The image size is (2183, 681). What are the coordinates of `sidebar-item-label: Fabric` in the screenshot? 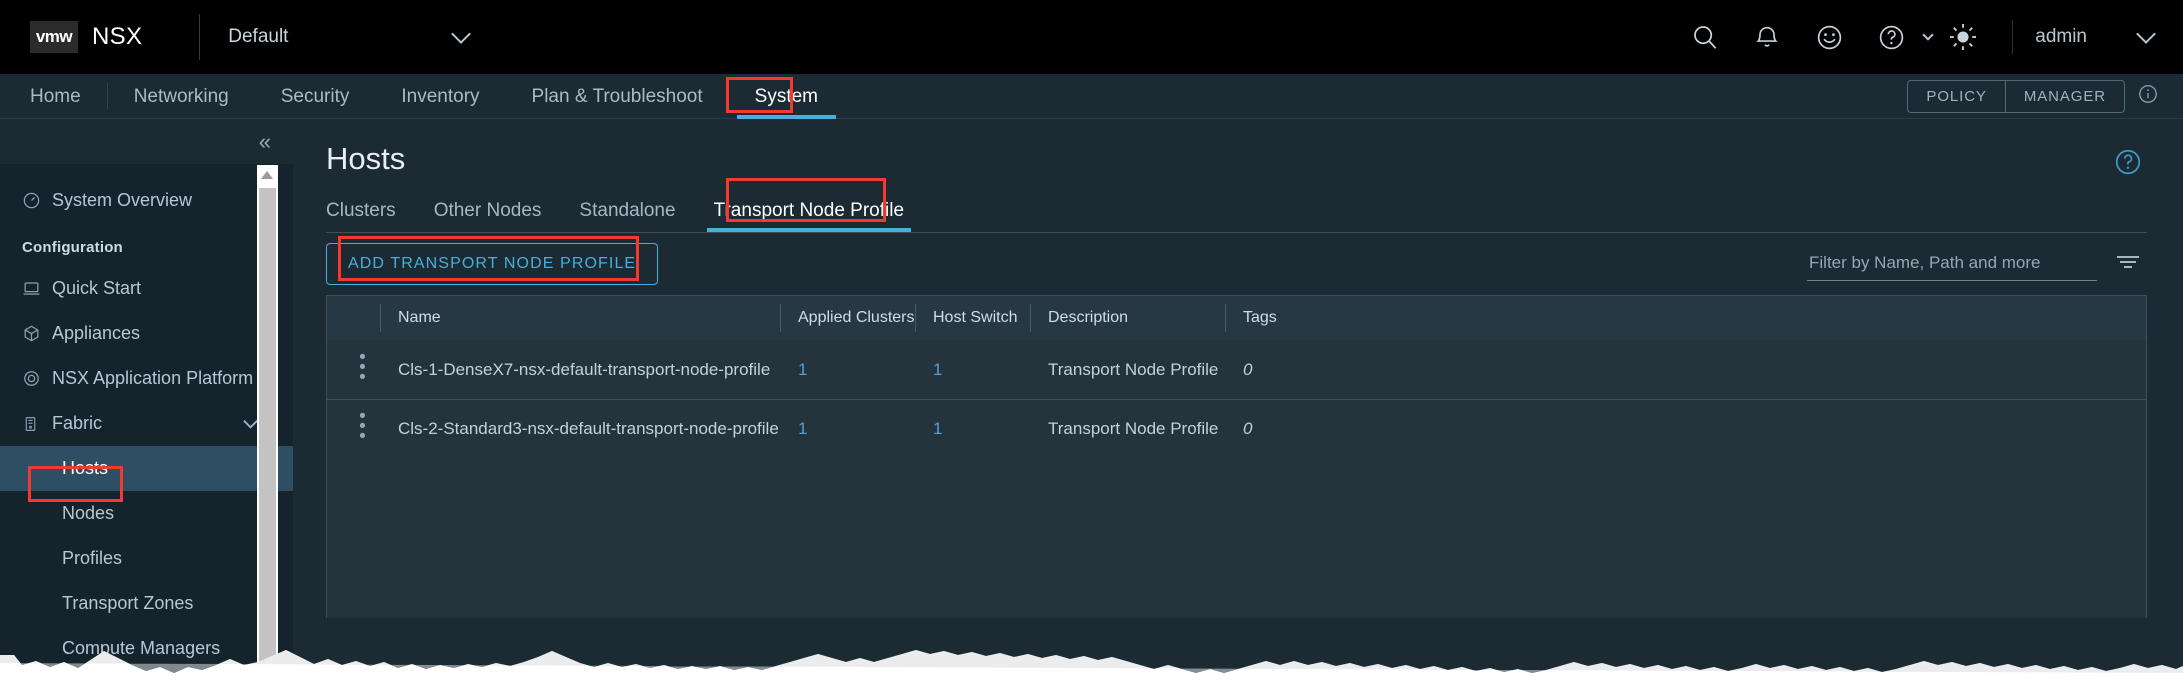 It's located at (77, 423).